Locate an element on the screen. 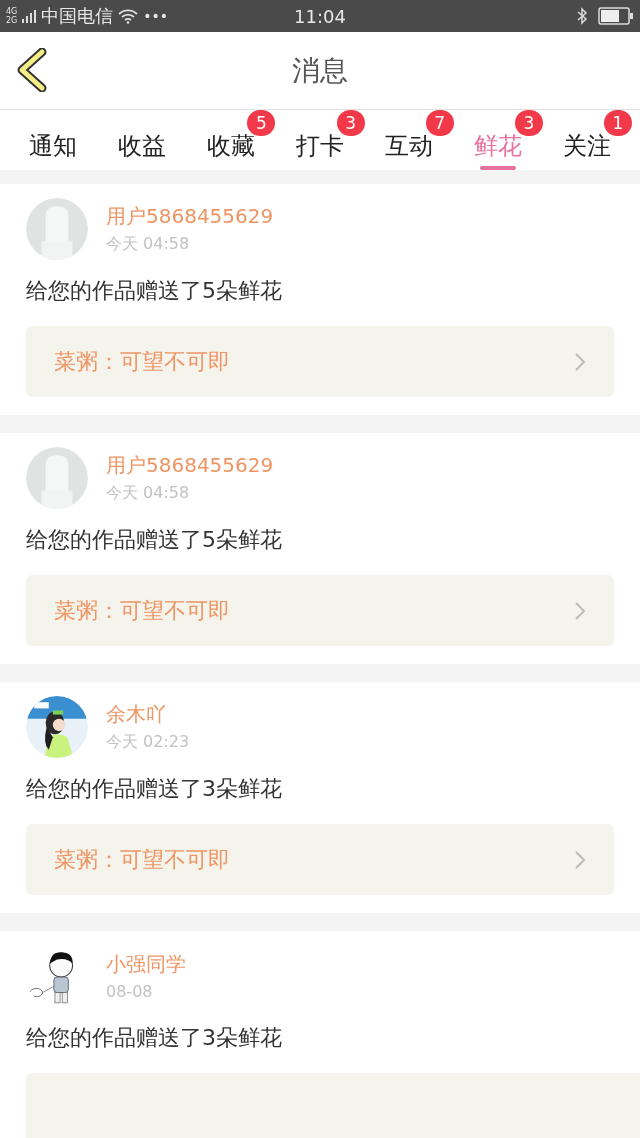 This screenshot has width=640, height=1138. tab: 鲜花 3 is located at coordinates (498, 139).